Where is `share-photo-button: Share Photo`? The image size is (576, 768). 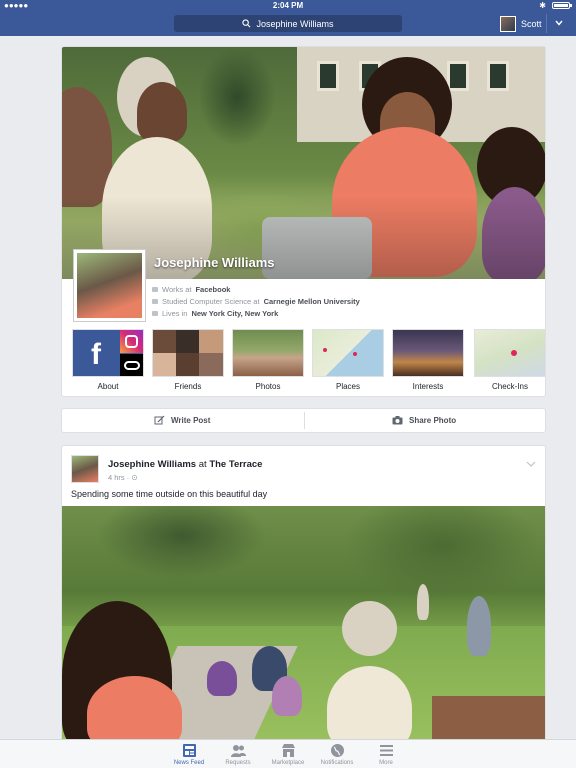
share-photo-button: Share Photo is located at coordinates (424, 420).